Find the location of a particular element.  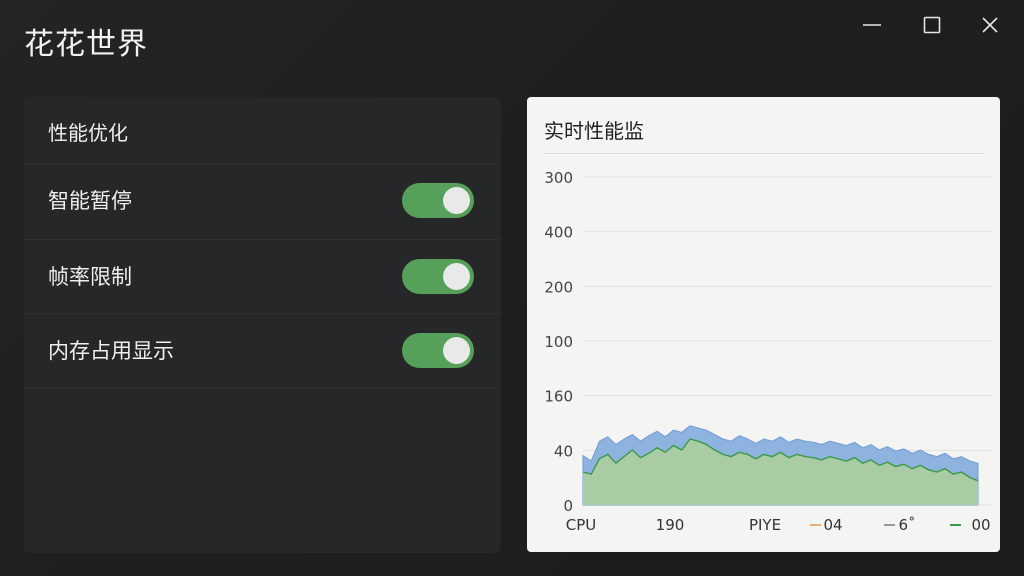

y-tick-label: 160 is located at coordinates (558, 397).